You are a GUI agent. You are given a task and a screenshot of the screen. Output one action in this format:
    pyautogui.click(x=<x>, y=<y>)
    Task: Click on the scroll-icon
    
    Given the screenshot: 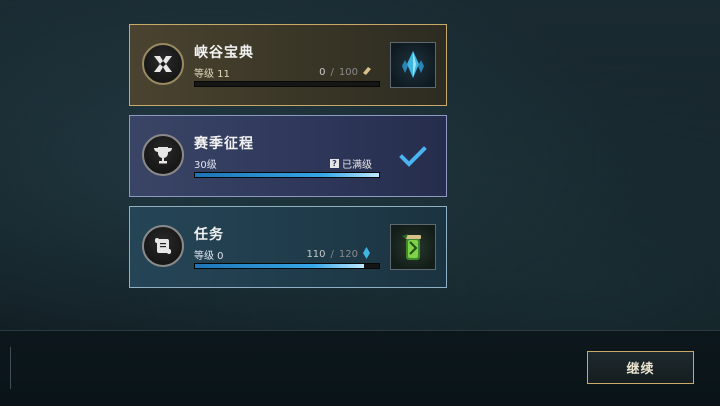 What is the action you would take?
    pyautogui.click(x=163, y=246)
    